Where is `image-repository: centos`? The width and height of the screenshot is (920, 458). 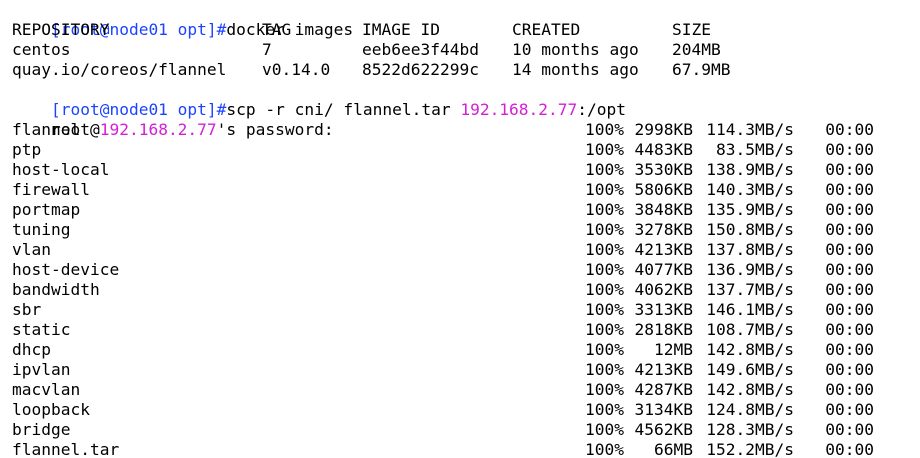 image-repository: centos is located at coordinates (41, 49).